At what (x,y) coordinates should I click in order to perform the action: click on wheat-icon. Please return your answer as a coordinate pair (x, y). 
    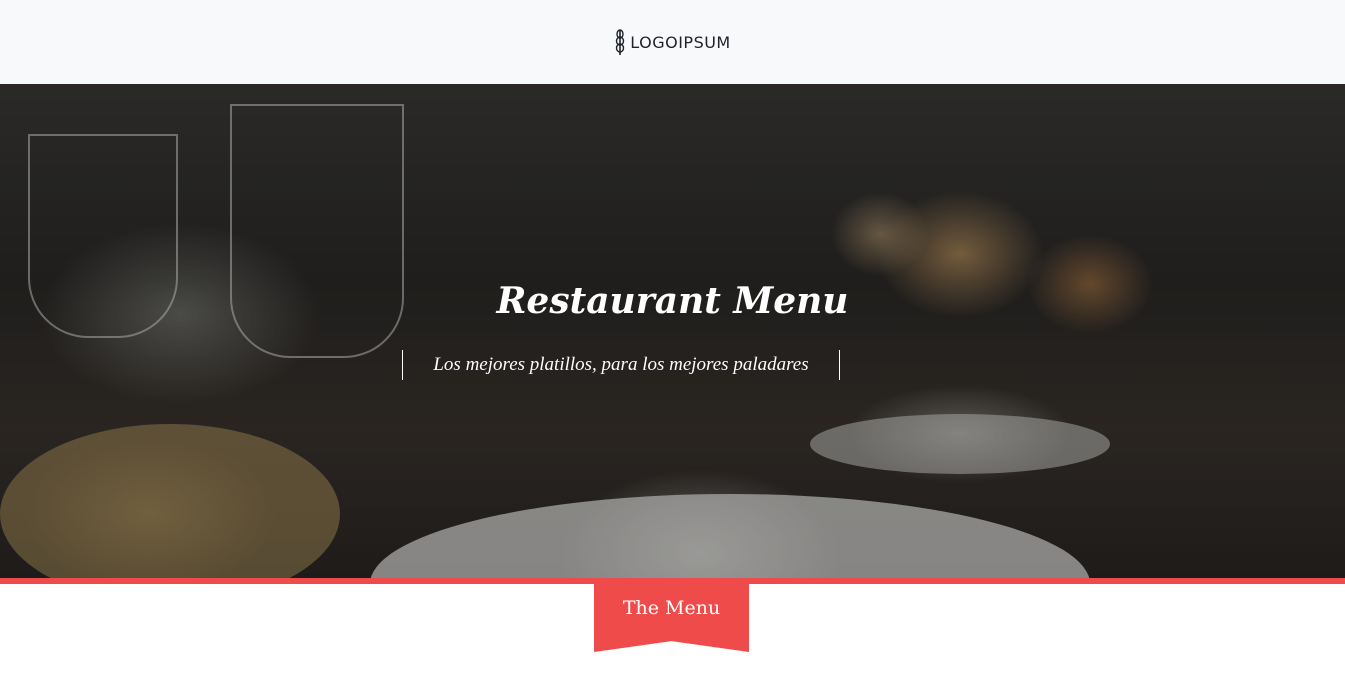
    Looking at the image, I should click on (620, 42).